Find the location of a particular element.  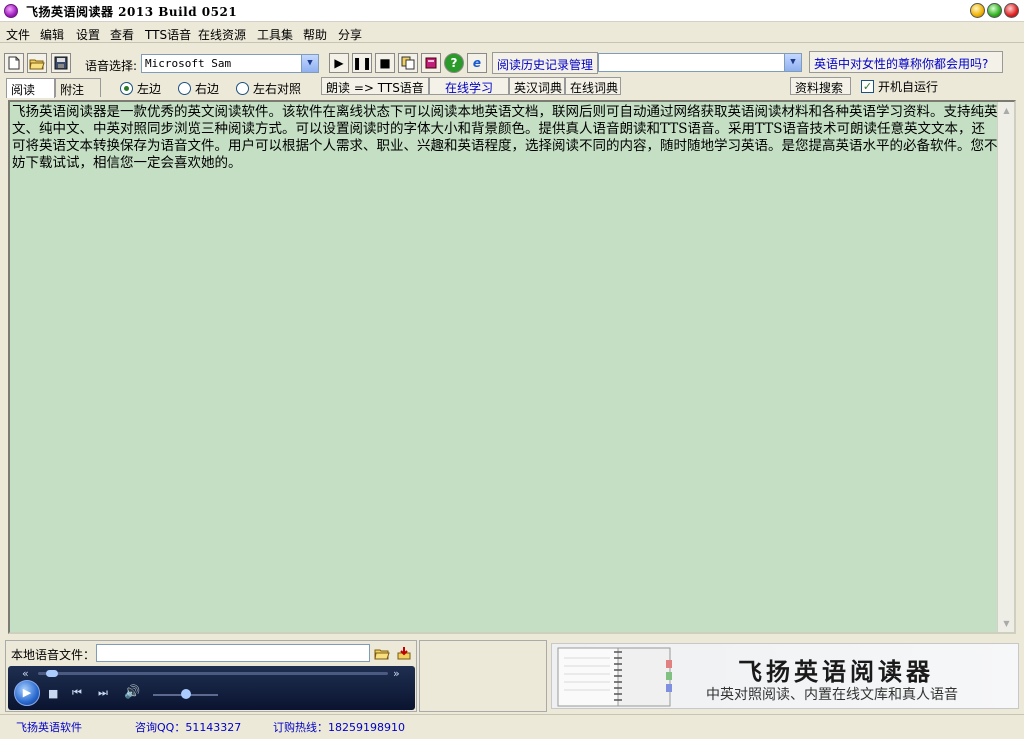

menu-view: 查看 is located at coordinates (122, 34).